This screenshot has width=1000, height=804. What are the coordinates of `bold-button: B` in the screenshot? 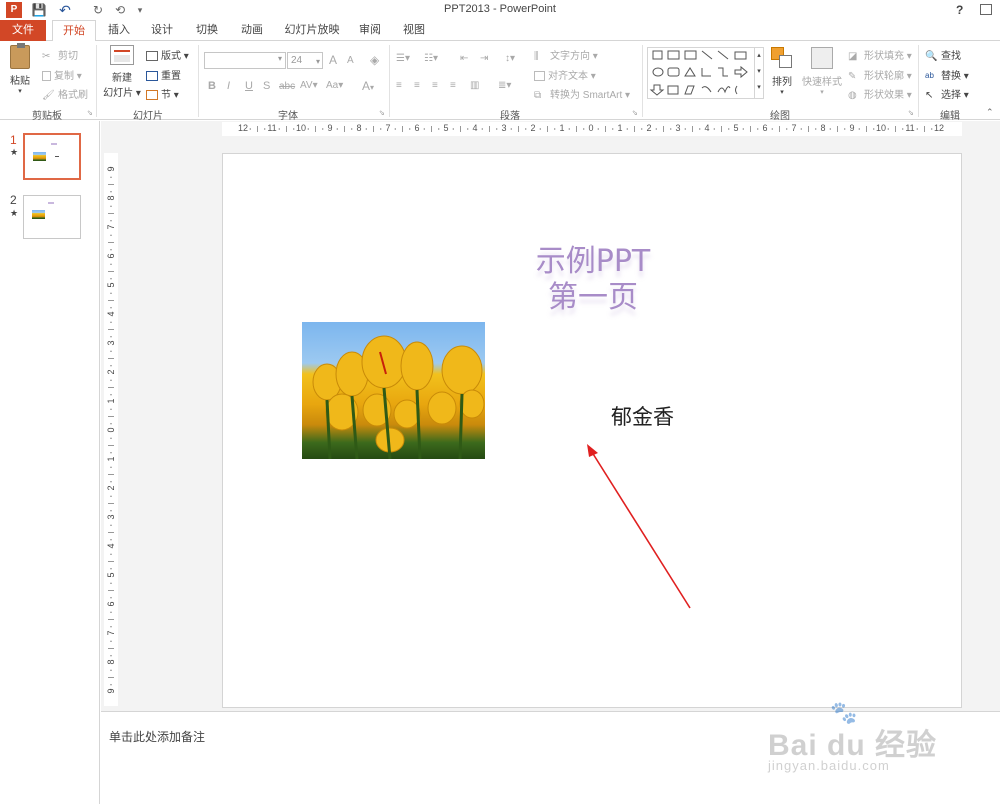 It's located at (212, 86).